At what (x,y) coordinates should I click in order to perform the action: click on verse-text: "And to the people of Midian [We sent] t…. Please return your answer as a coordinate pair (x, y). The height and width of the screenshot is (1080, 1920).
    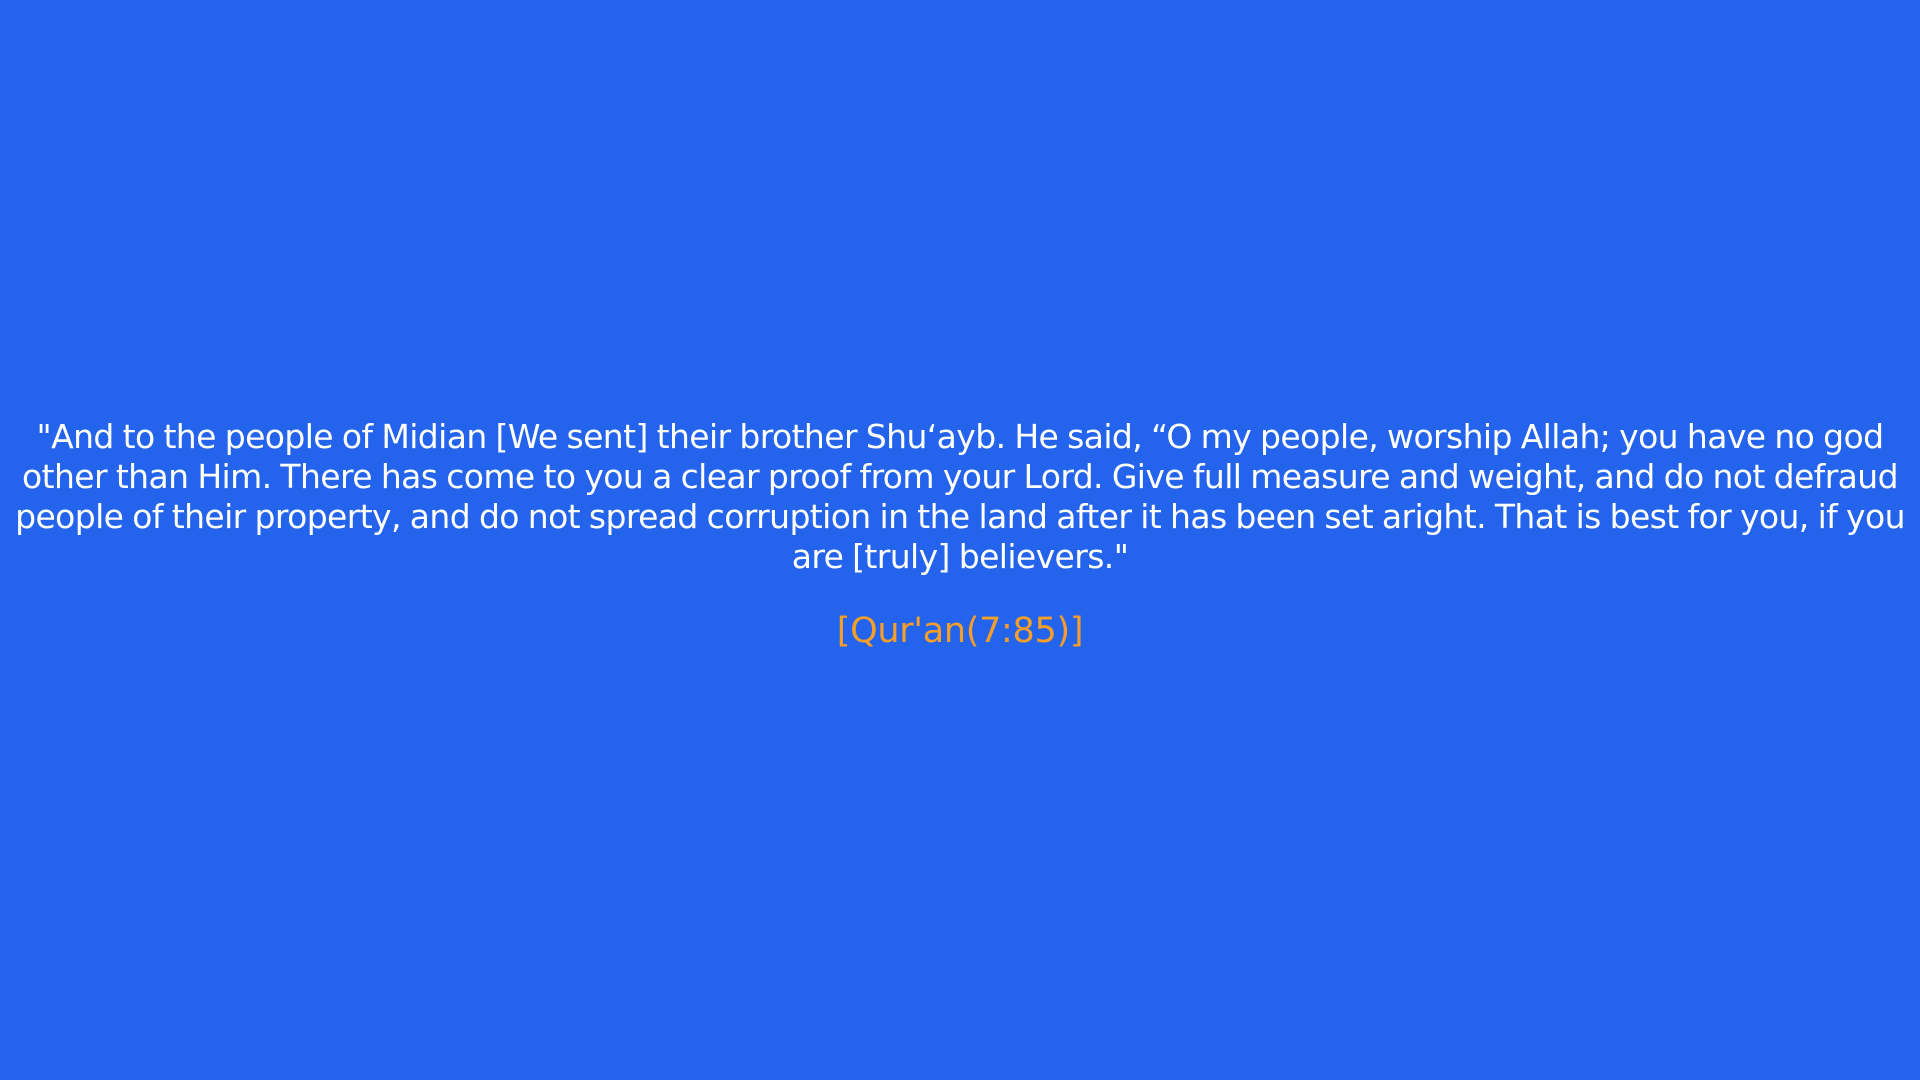
    Looking at the image, I should click on (960, 496).